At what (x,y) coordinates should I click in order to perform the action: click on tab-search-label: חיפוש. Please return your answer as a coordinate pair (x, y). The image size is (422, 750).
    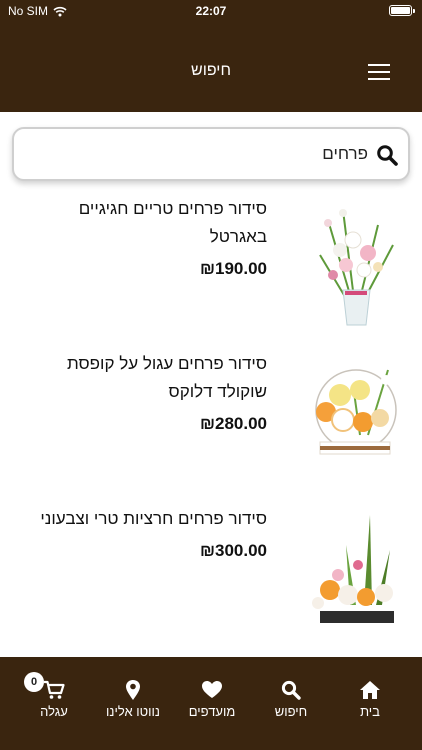
    Looking at the image, I should click on (291, 711).